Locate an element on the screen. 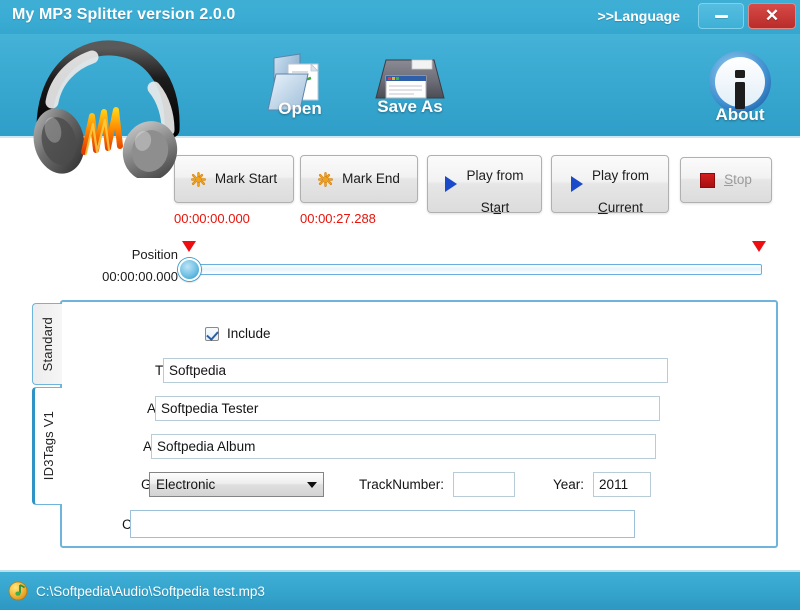 The height and width of the screenshot is (610, 800). comment-input is located at coordinates (382, 524).